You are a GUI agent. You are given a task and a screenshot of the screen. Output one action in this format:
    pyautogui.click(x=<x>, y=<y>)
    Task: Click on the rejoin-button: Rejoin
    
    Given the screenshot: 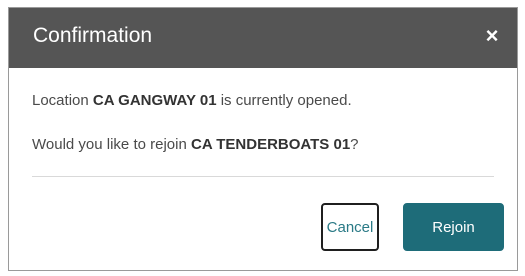 What is the action you would take?
    pyautogui.click(x=453, y=227)
    